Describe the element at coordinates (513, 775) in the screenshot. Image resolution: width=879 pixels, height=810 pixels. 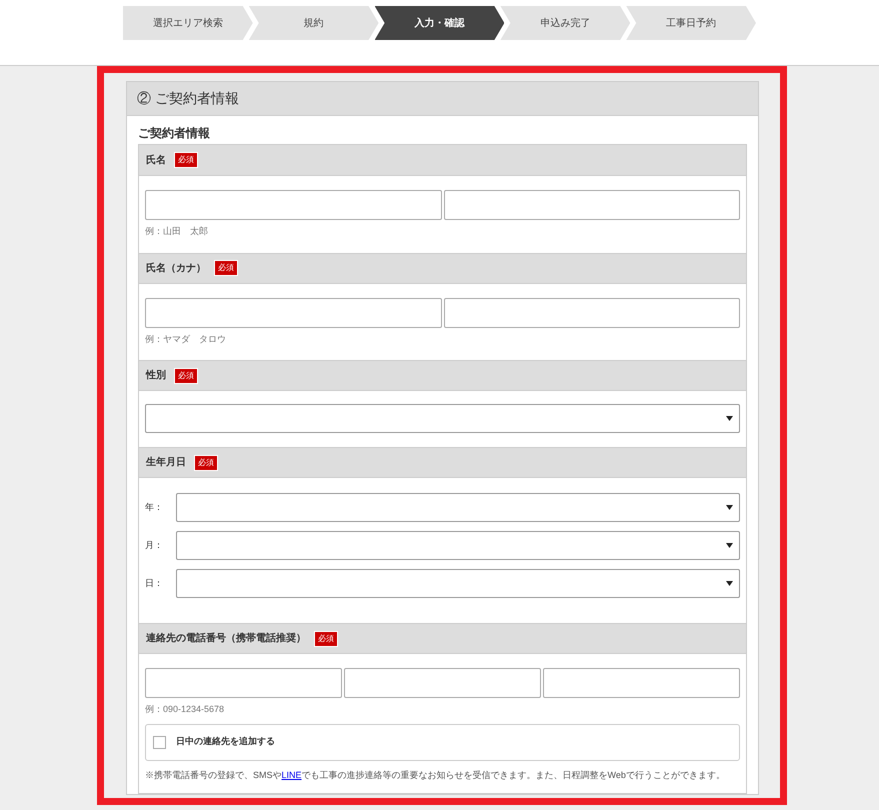
I see `note-text: でも工事の進捗連絡等の重要なお知らせを受信できます。また、日程調整をWebで行うことができます。` at that location.